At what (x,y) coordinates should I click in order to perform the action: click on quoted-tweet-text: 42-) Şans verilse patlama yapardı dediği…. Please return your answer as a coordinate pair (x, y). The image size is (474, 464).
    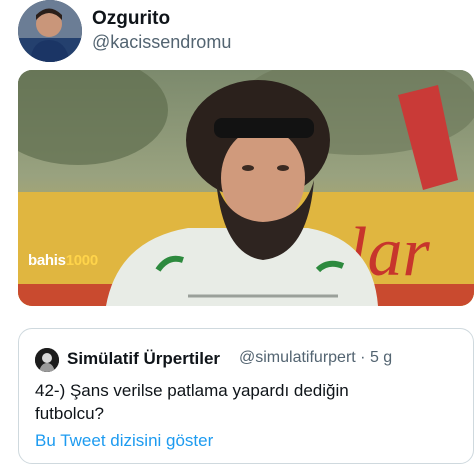
    Looking at the image, I should click on (192, 402).